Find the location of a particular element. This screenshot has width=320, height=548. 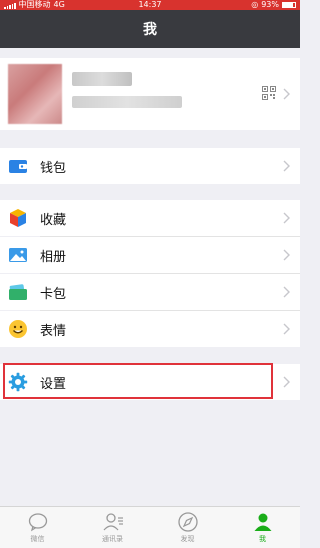

compass-icon is located at coordinates (187, 522).